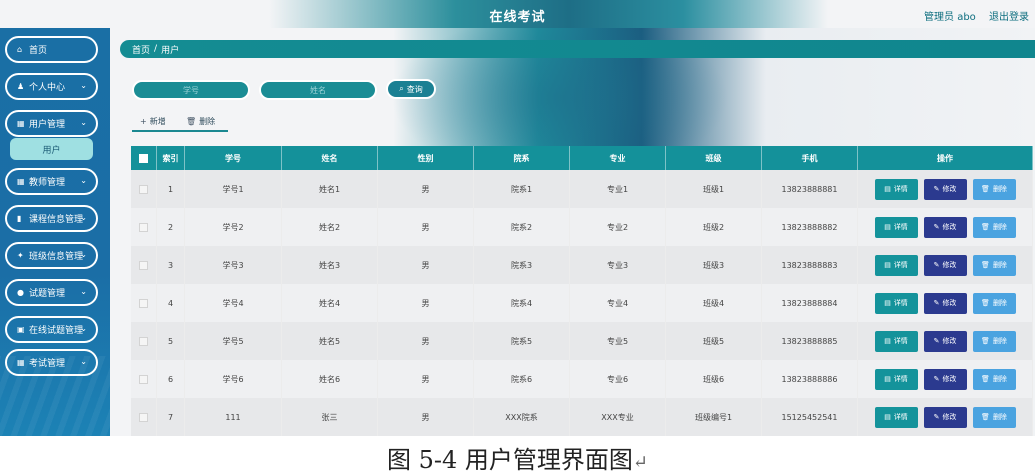 This screenshot has height=476, width=1035. Describe the element at coordinates (810, 379) in the screenshot. I see `table-cell: 13823888886` at that location.